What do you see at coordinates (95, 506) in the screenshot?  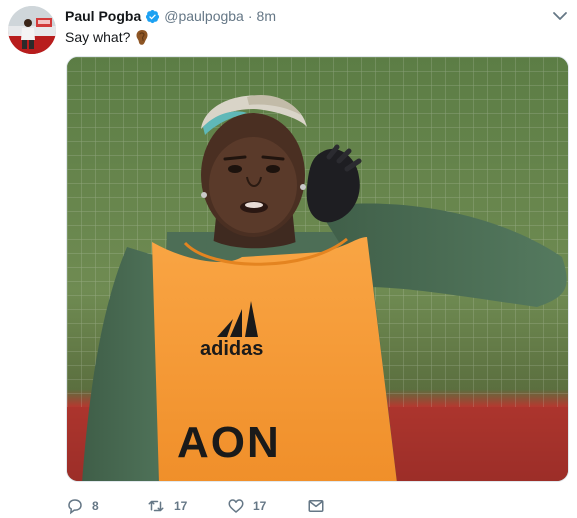 I see `reply-count: 8` at bounding box center [95, 506].